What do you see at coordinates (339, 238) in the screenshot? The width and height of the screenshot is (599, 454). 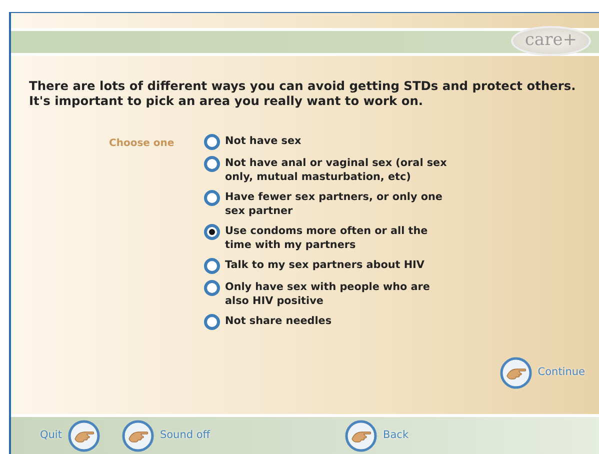 I see `option-label: Use condoms more often or all the time with my partners` at bounding box center [339, 238].